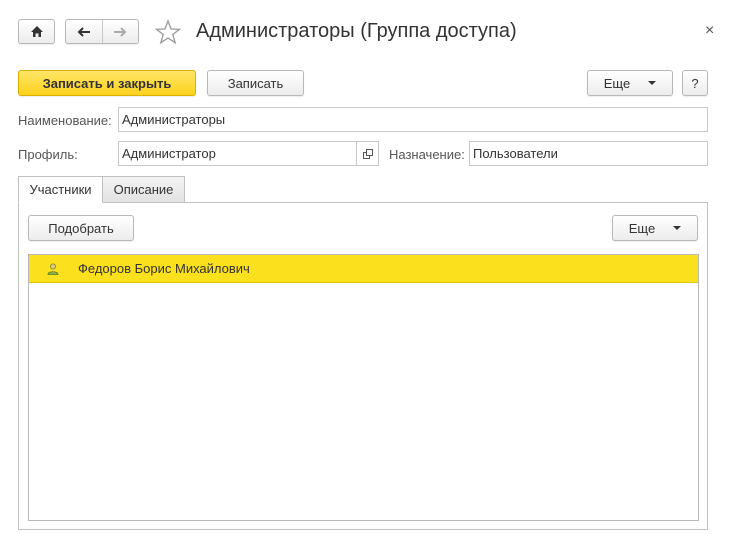 This screenshot has height=544, width=731. I want to click on arrow-left-icon, so click(83, 31).